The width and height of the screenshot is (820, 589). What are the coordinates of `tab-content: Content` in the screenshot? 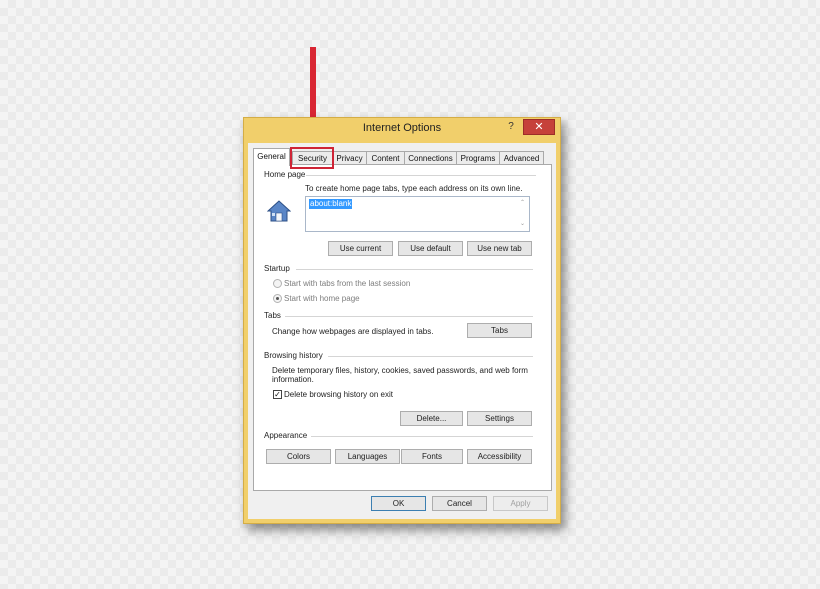 It's located at (385, 158).